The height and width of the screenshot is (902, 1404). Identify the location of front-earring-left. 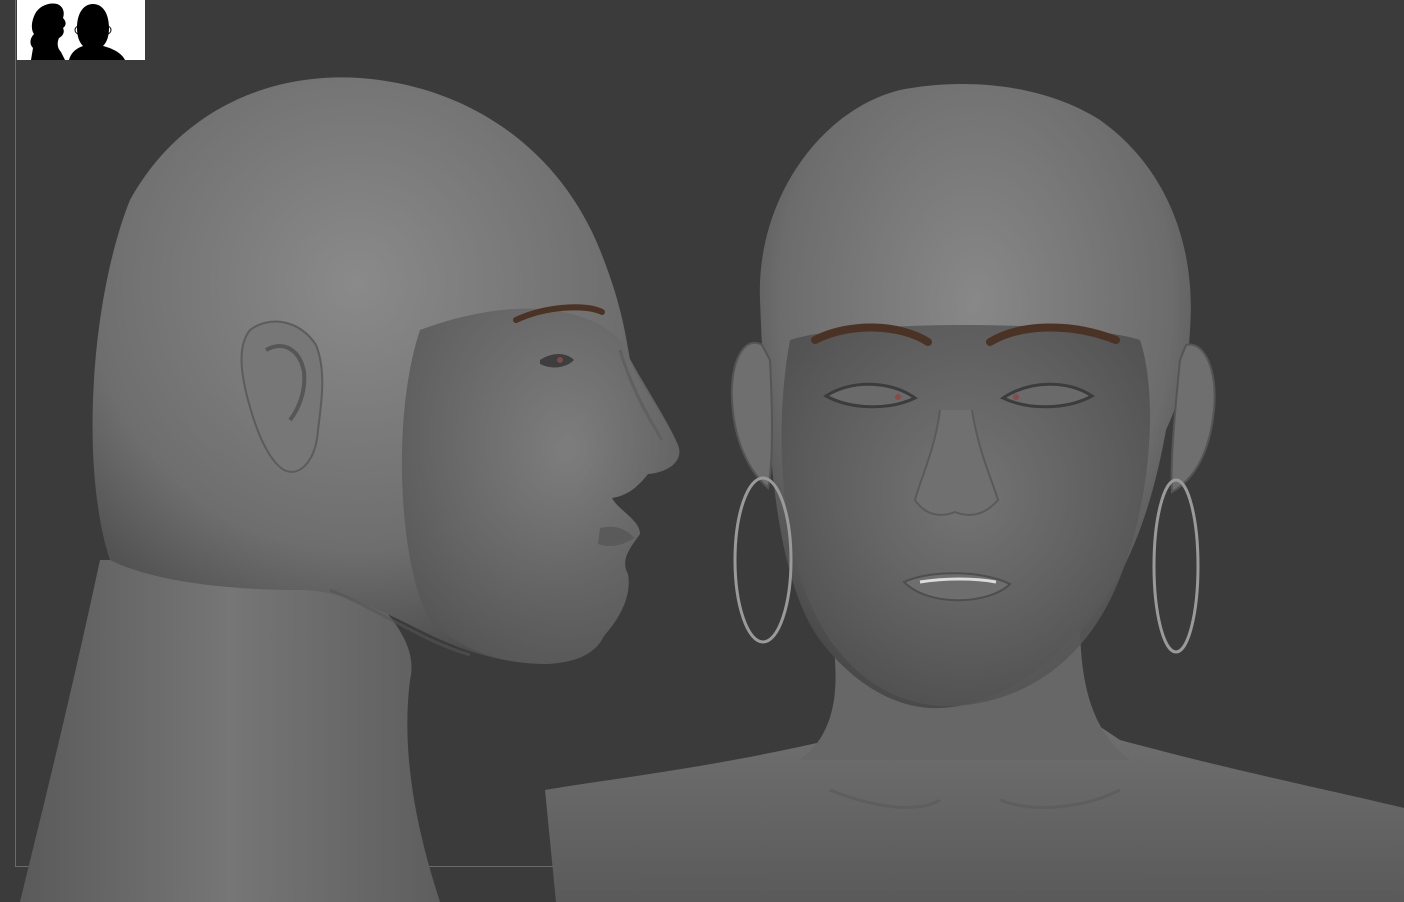
(763, 560).